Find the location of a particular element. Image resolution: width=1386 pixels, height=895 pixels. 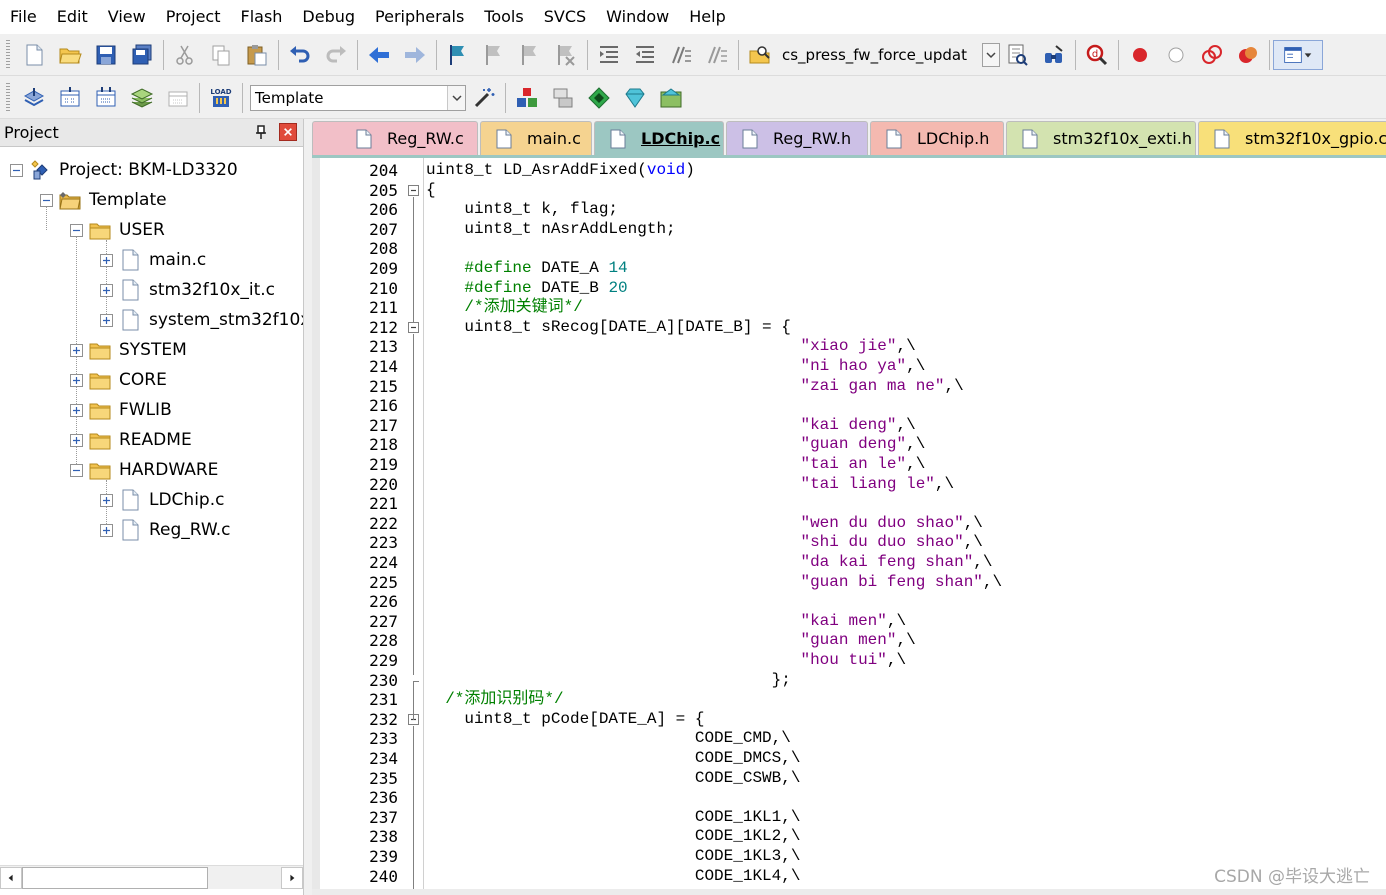

close-panel-button is located at coordinates (288, 132).